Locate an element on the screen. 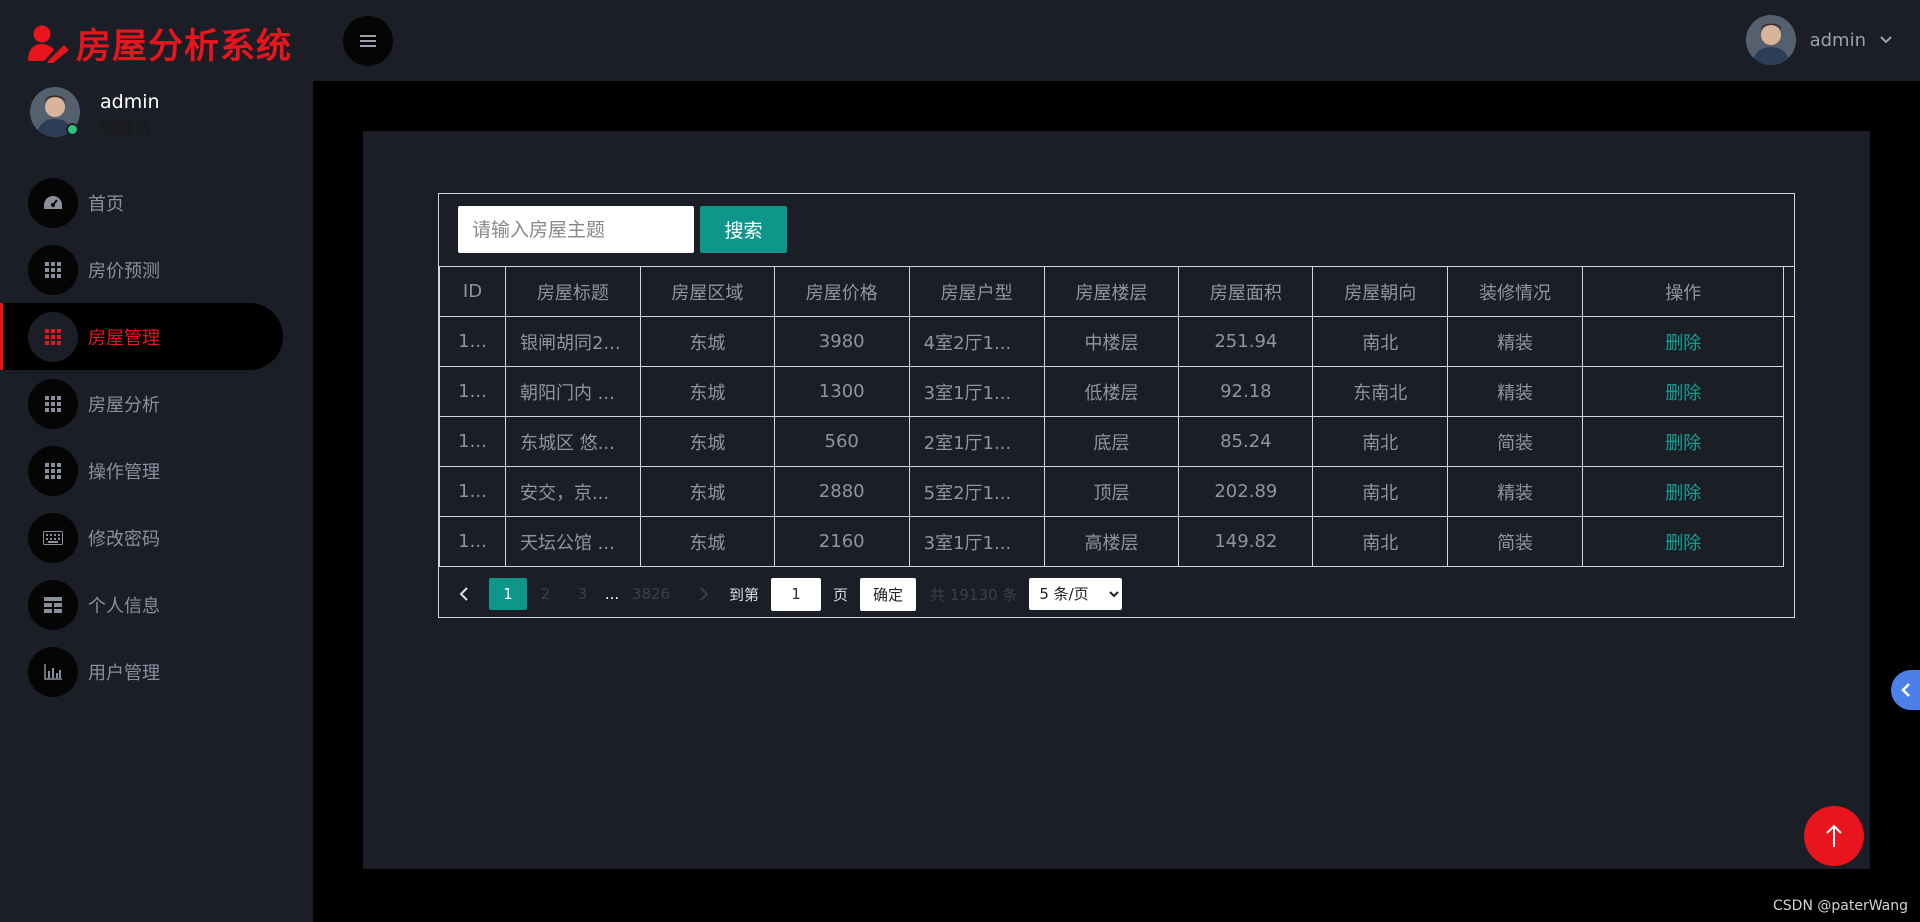 This screenshot has height=922, width=1920. column-gutter is located at coordinates (1788, 291).